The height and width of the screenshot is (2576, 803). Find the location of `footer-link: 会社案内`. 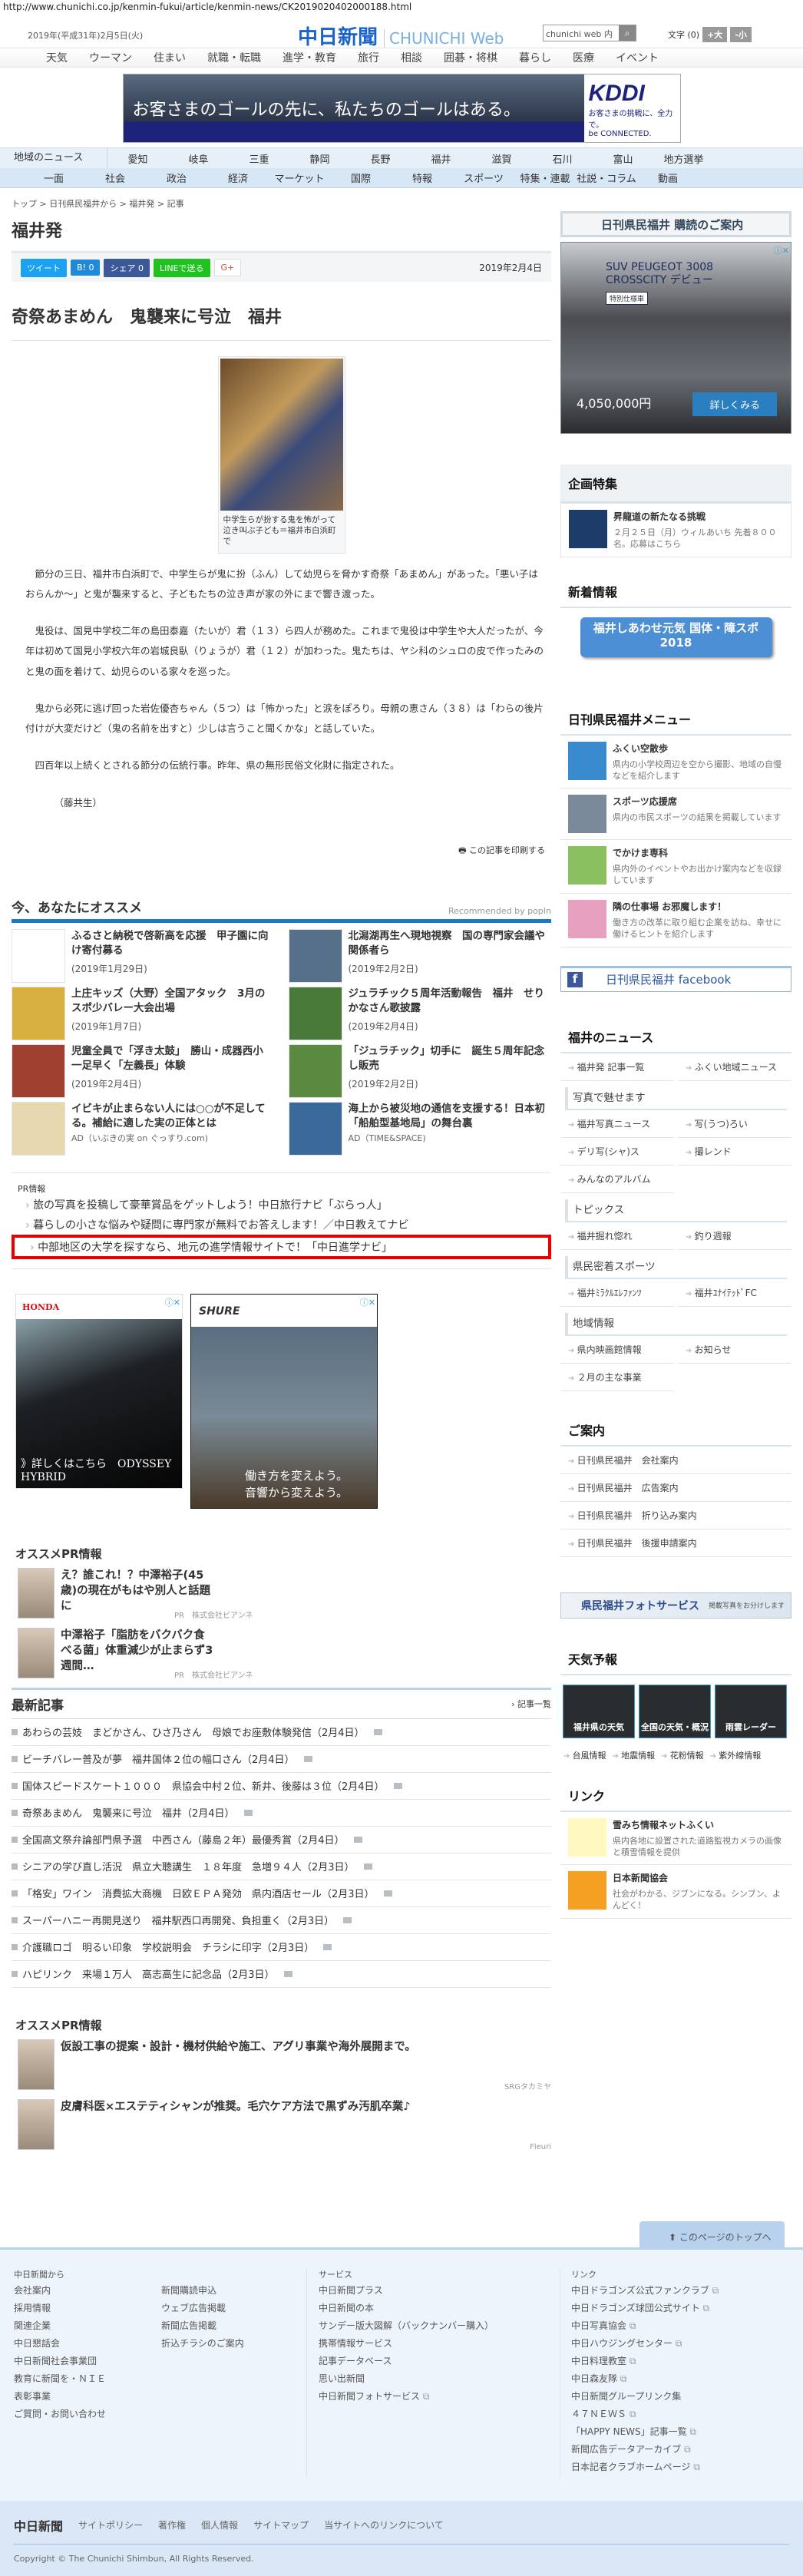

footer-link: 会社案内 is located at coordinates (87, 2292).